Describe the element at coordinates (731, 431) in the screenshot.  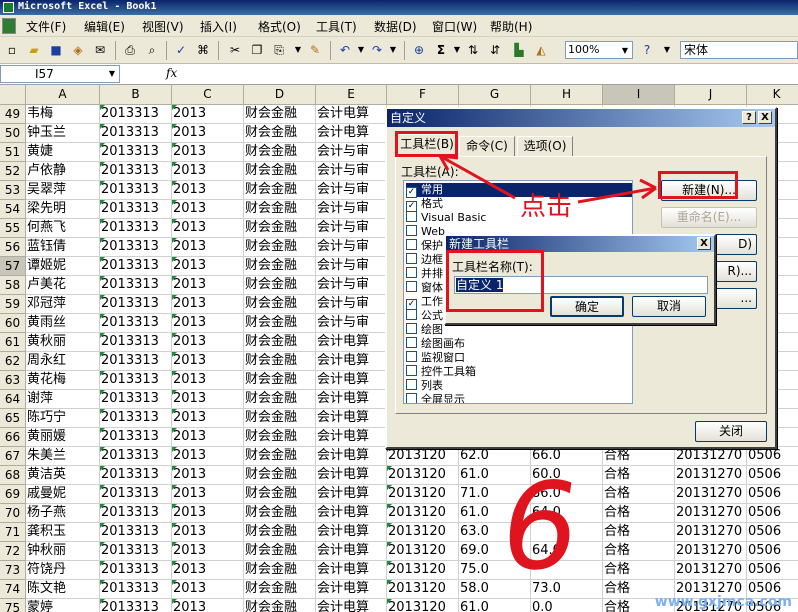
I see `dialog-close-text-button: 关闭` at that location.